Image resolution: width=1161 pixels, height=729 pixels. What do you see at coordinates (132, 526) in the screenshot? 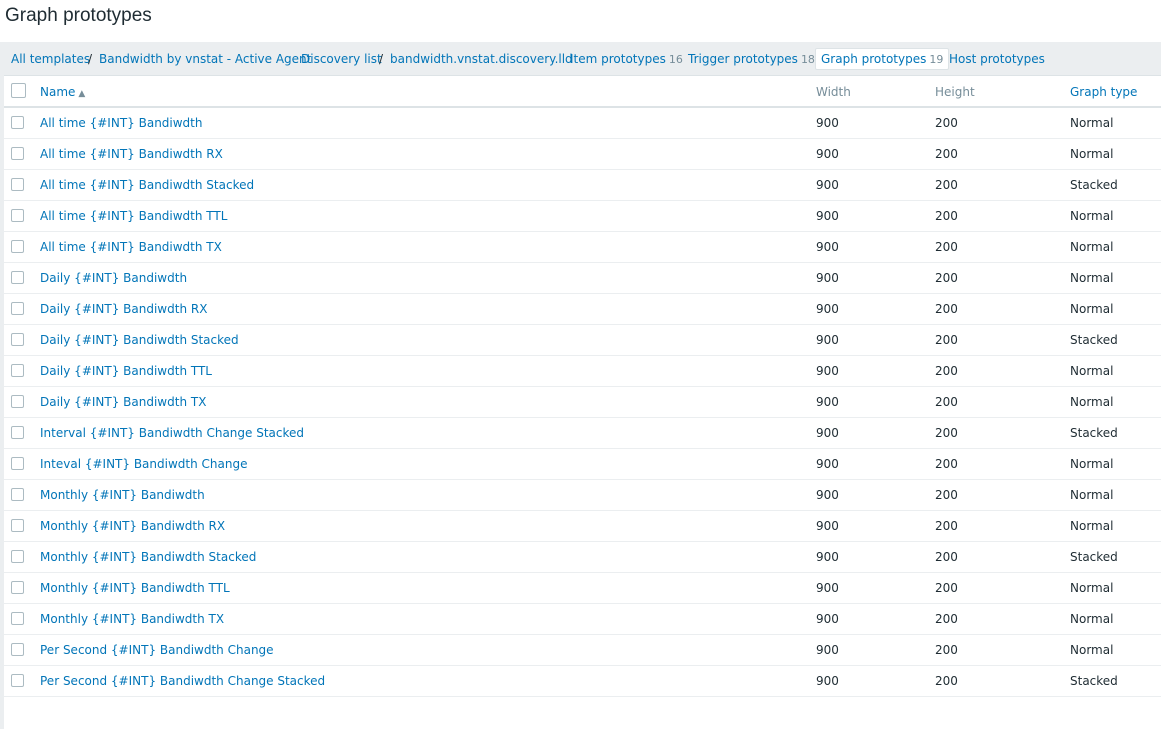
I see `graph-prototype-link: Monthly {#INT} Bandiwdth RX` at bounding box center [132, 526].